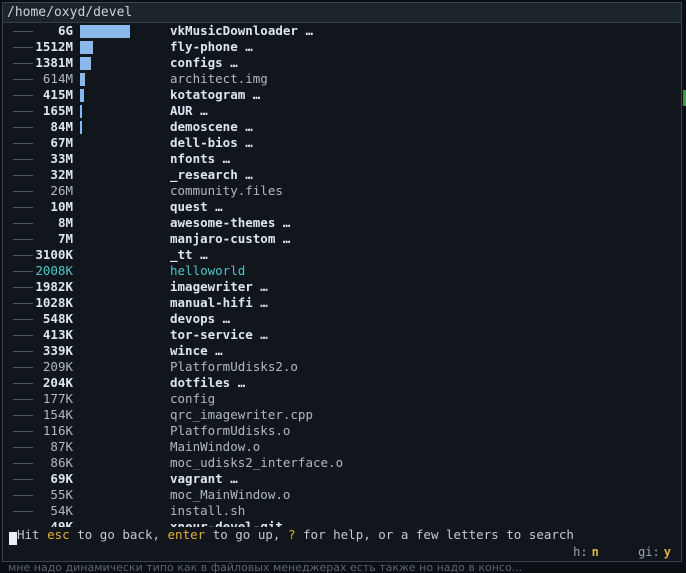 Image resolution: width=686 pixels, height=573 pixels. Describe the element at coordinates (13, 538) in the screenshot. I see `input-cursor` at that location.